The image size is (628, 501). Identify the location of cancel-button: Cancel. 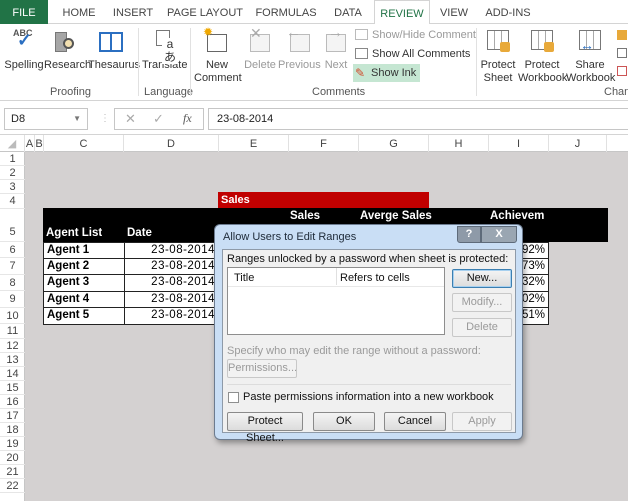
(415, 421).